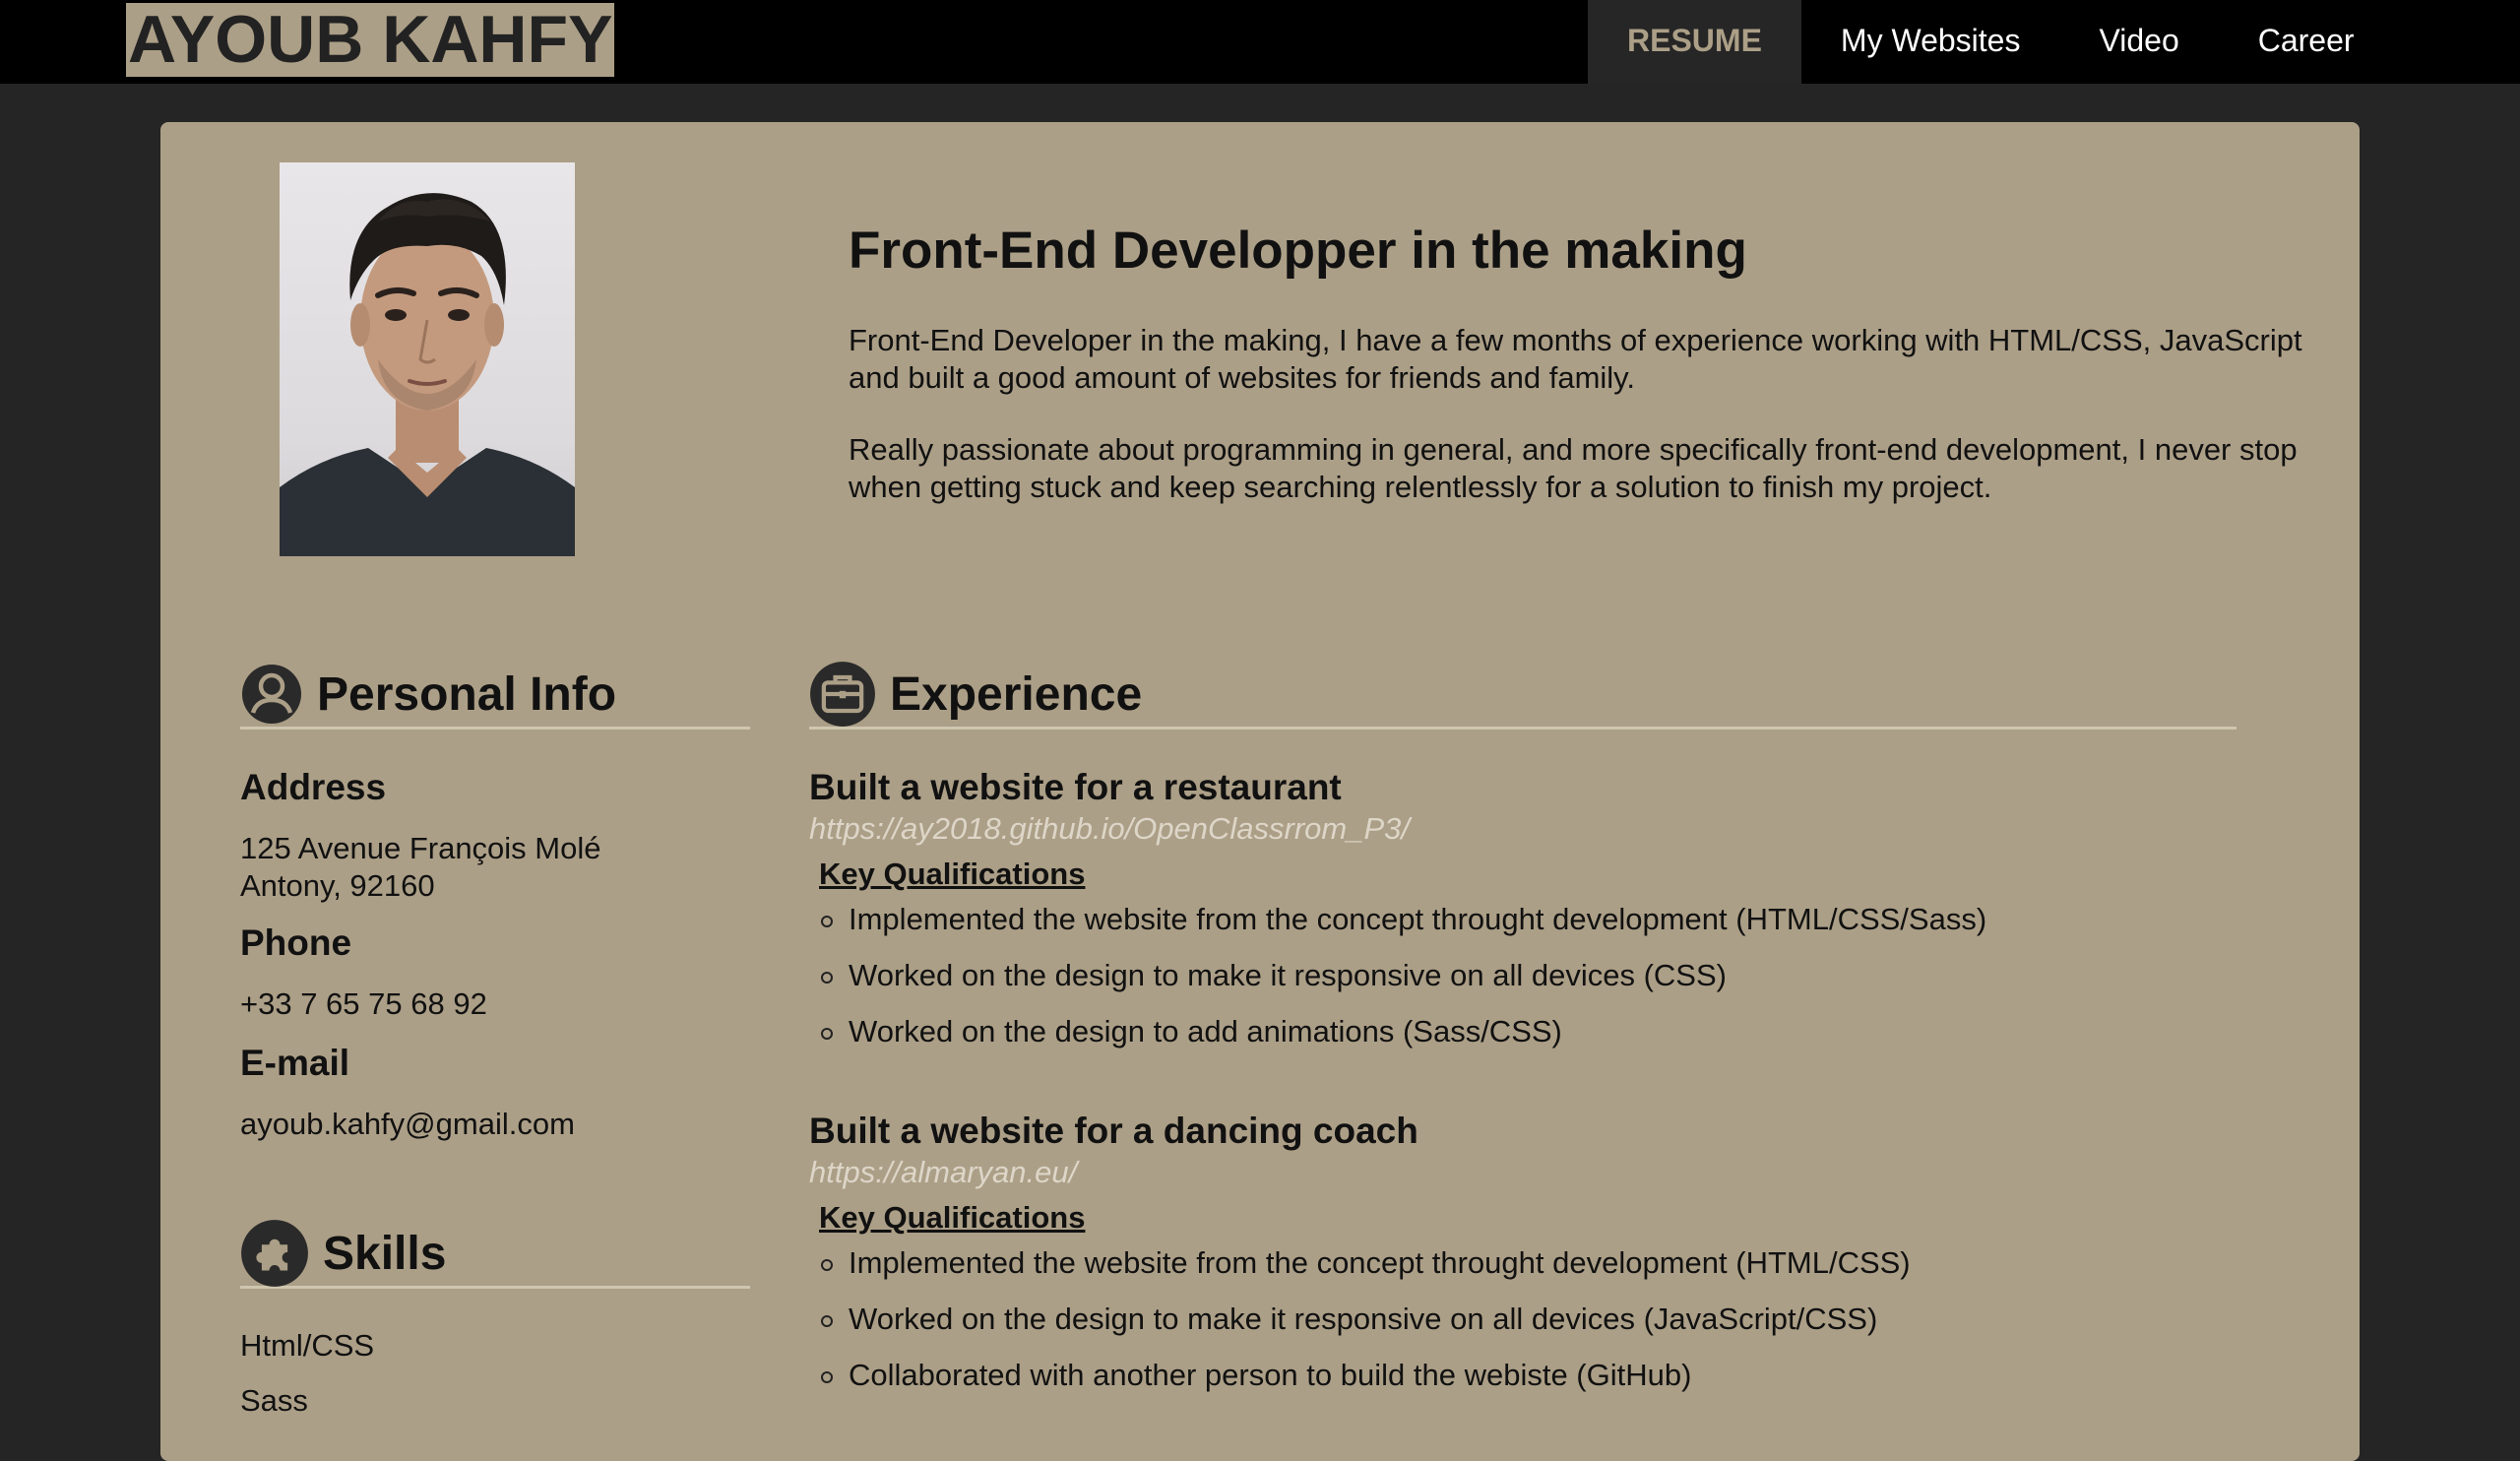  Describe the element at coordinates (842, 694) in the screenshot. I see `briefcase-icon` at that location.